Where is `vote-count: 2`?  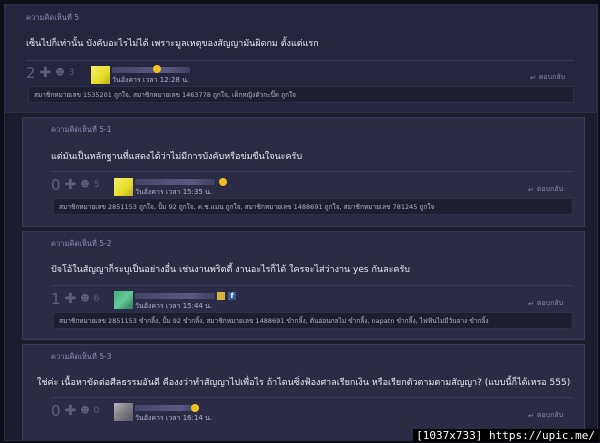
vote-count: 2 is located at coordinates (31, 73).